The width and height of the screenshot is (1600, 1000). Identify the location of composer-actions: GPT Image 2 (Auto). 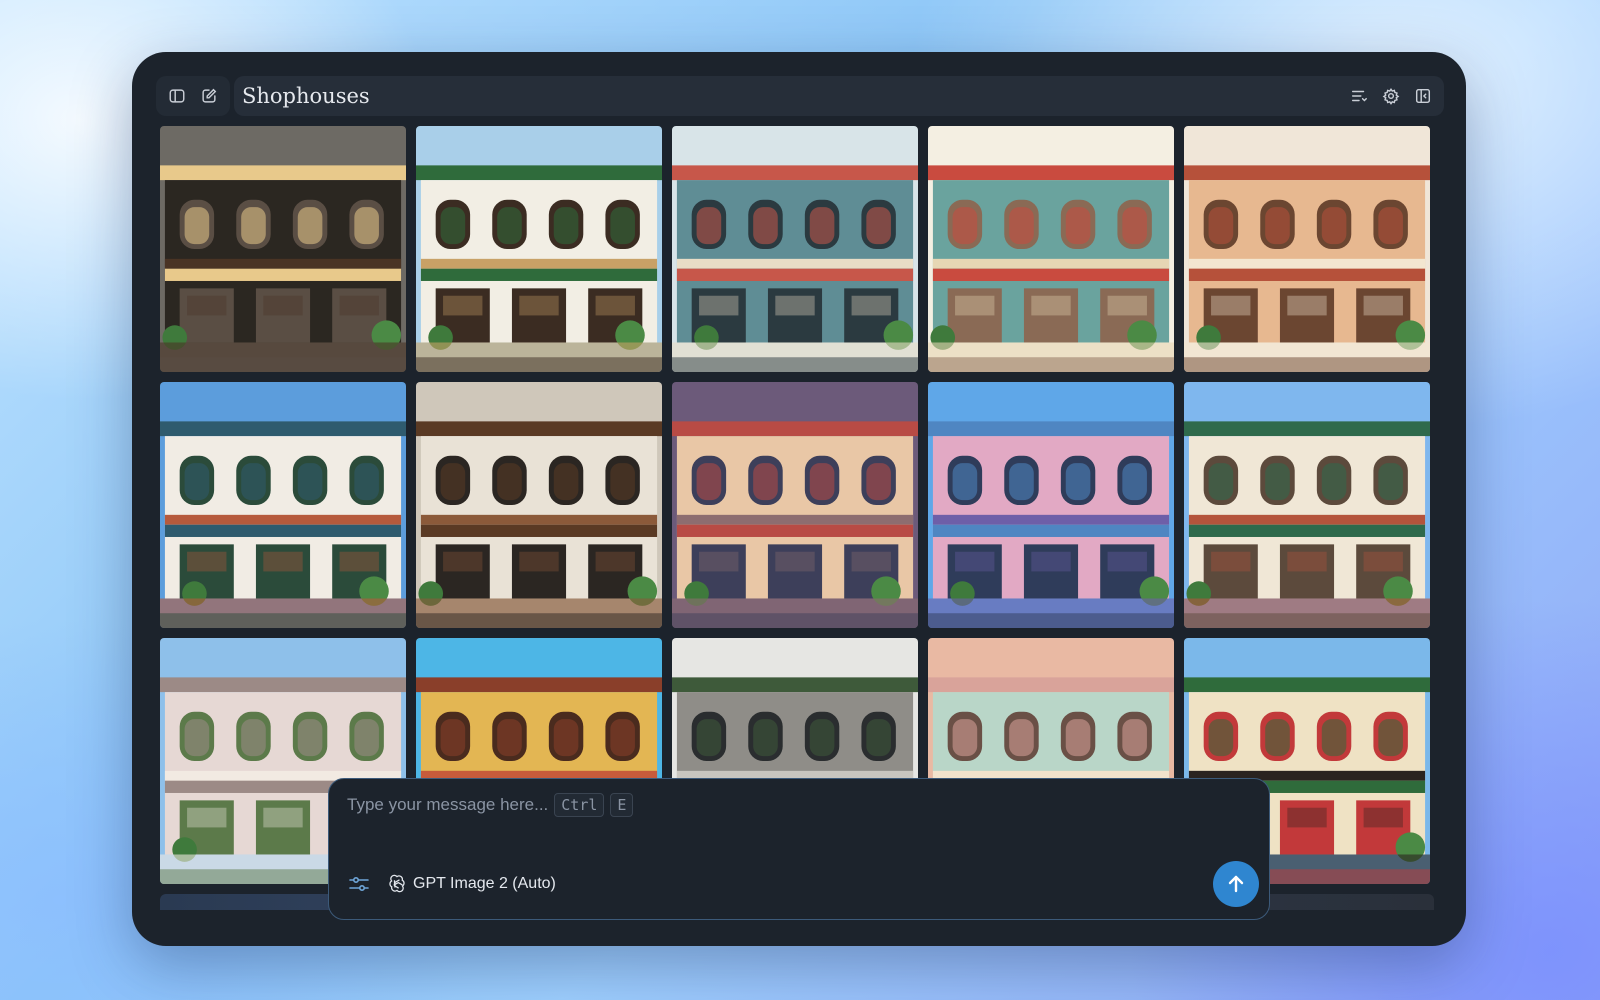
(803, 884).